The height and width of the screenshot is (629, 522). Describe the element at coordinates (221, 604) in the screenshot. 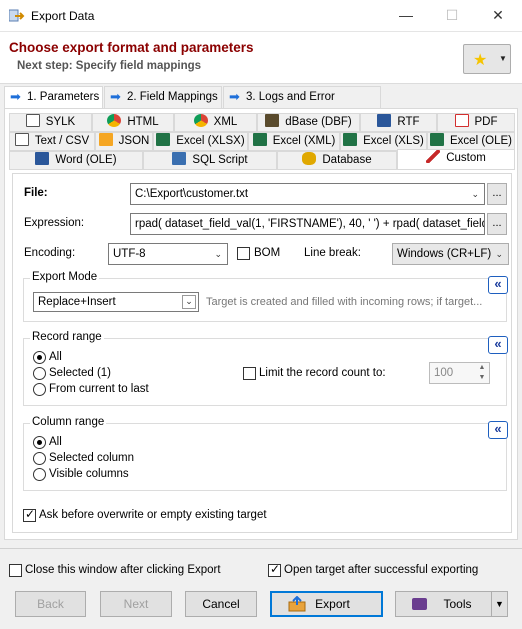

I see `cancel-button: Cancel` at that location.